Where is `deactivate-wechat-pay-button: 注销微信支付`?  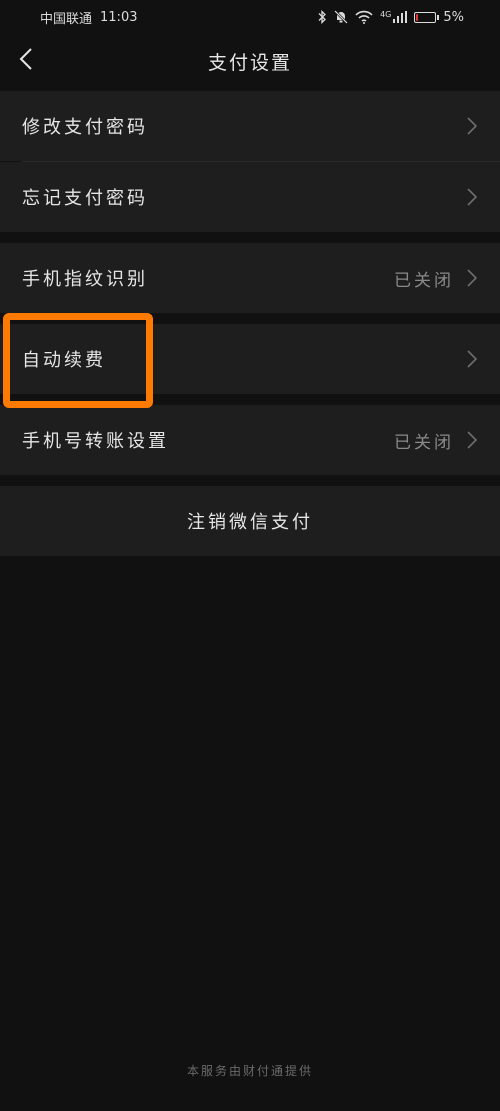
deactivate-wechat-pay-button: 注销微信支付 is located at coordinates (250, 521).